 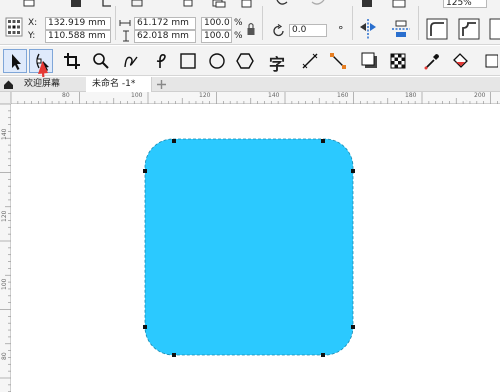 What do you see at coordinates (165, 23) in the screenshot?
I see `width-field: 61.172 mm` at bounding box center [165, 23].